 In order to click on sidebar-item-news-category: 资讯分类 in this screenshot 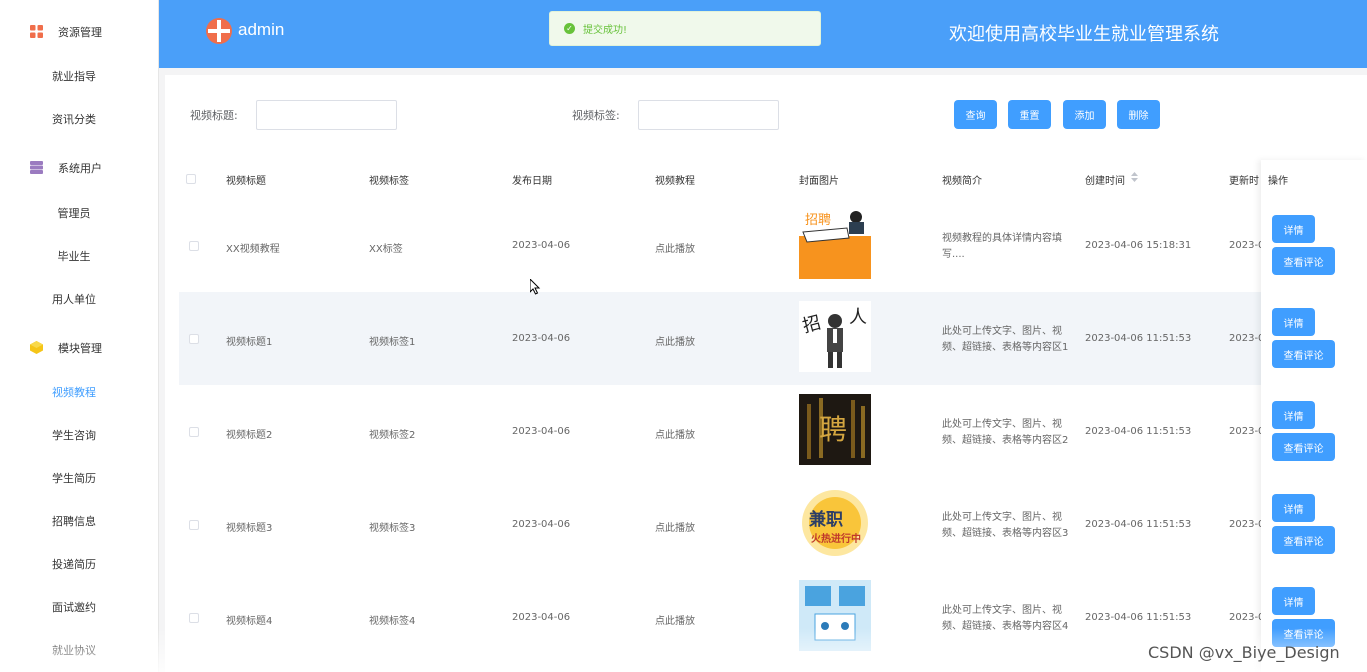, I will do `click(74, 118)`.